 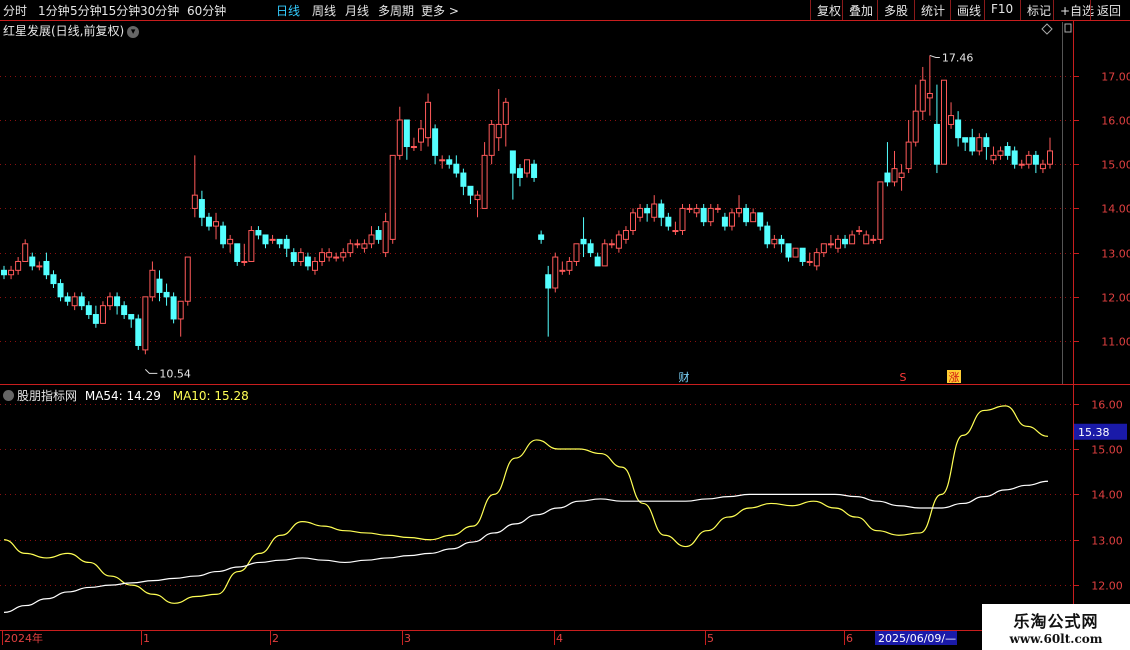 What do you see at coordinates (47, 396) in the screenshot?
I see `indicator-name: 股朋指标网` at bounding box center [47, 396].